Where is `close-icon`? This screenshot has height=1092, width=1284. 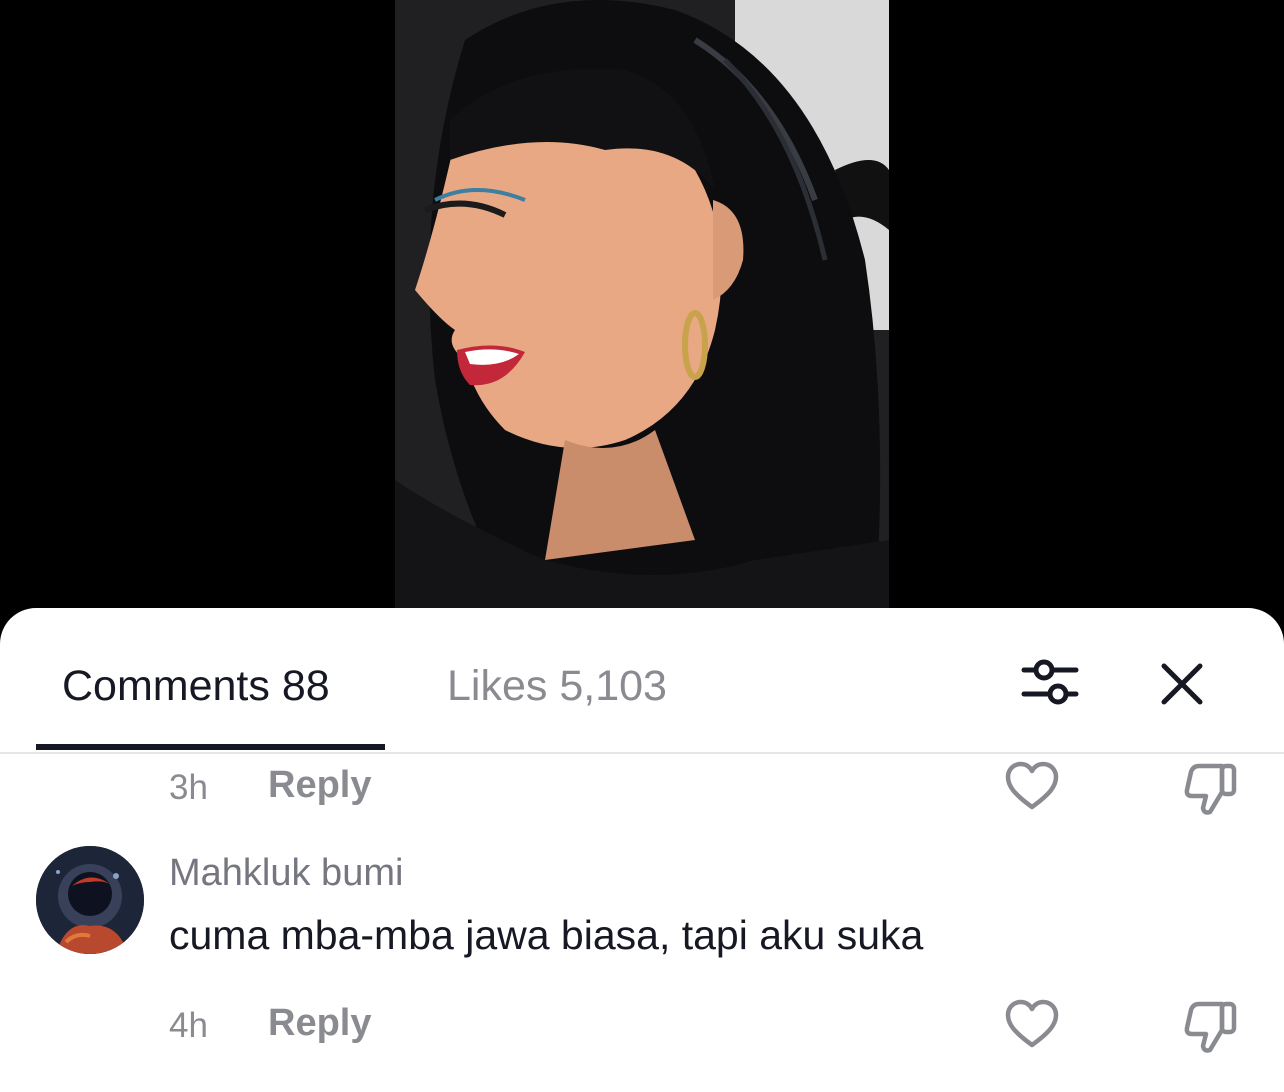 close-icon is located at coordinates (1182, 684).